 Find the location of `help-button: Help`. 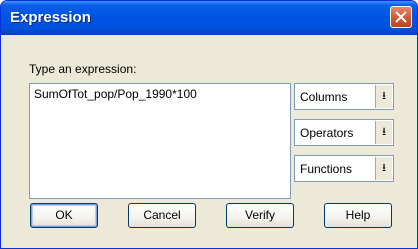

help-button: Help is located at coordinates (358, 215).